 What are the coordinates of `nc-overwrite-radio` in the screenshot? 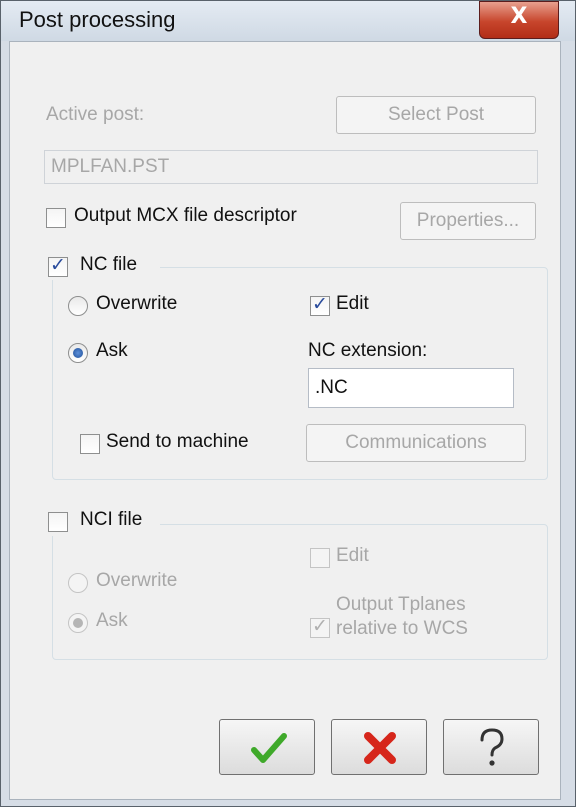 It's located at (78, 306).